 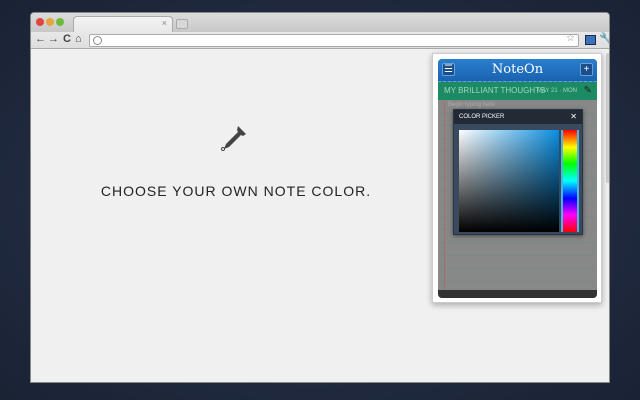 I want to click on note-title-bar: MY BRILLIANT THOUGHTS MAY 21 · MON ✎, so click(x=517, y=91).